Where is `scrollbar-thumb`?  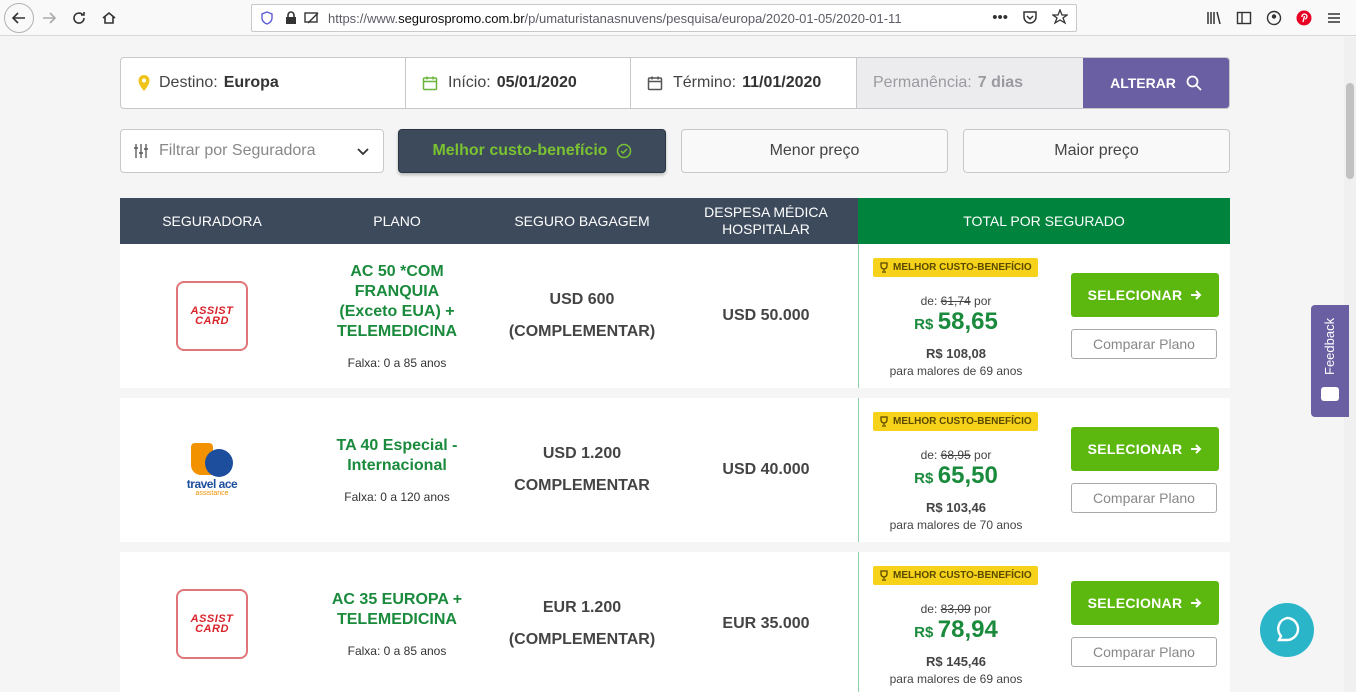
scrollbar-thumb is located at coordinates (1350, 131).